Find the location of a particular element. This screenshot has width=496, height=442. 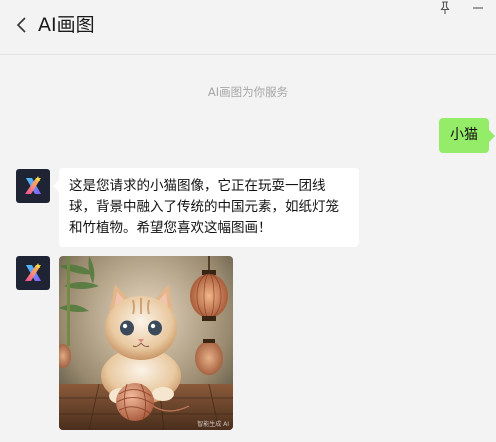

minimize-button is located at coordinates (478, 8).